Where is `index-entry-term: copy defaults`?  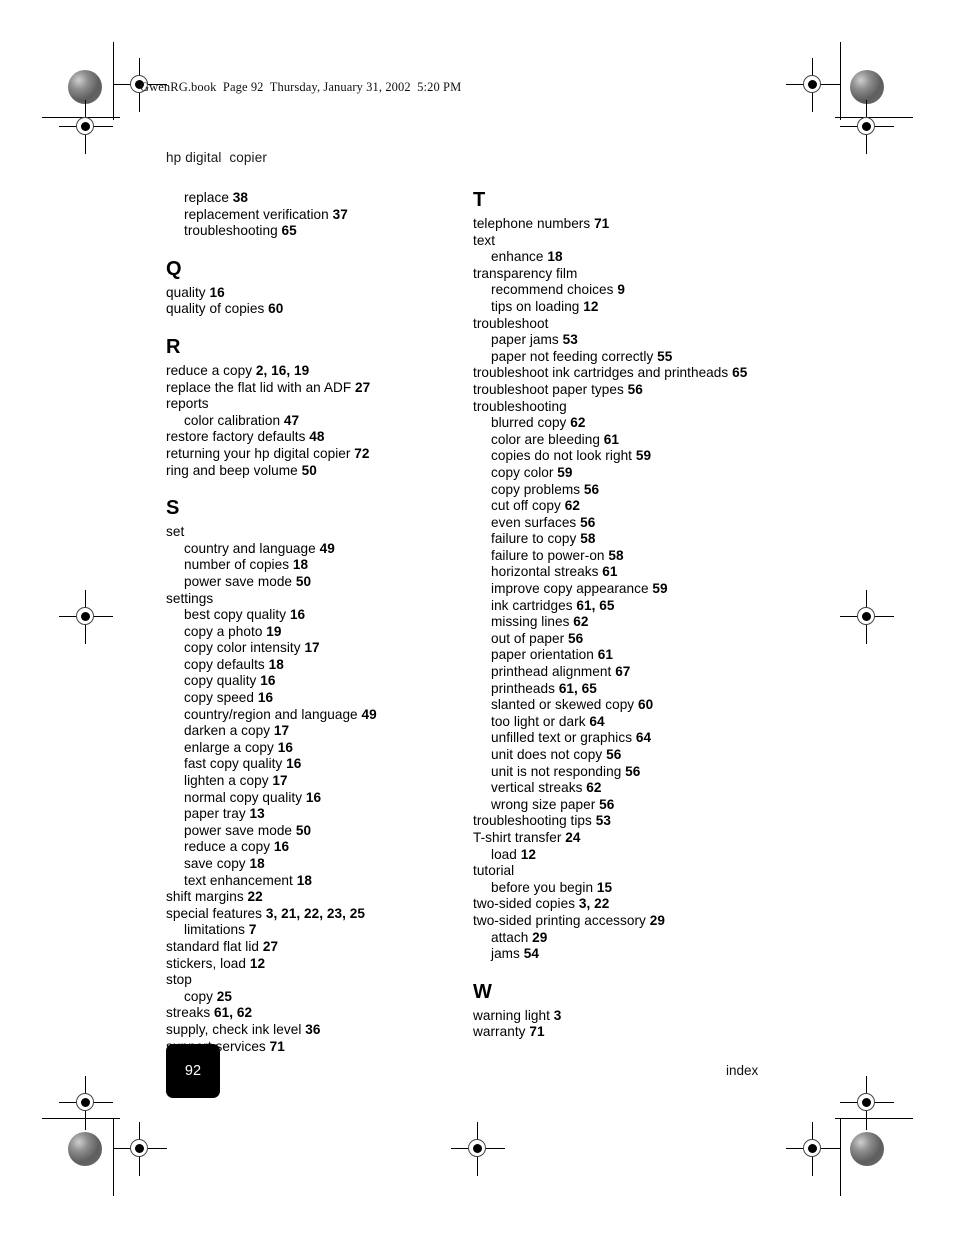
index-entry-term: copy defaults is located at coordinates (224, 664).